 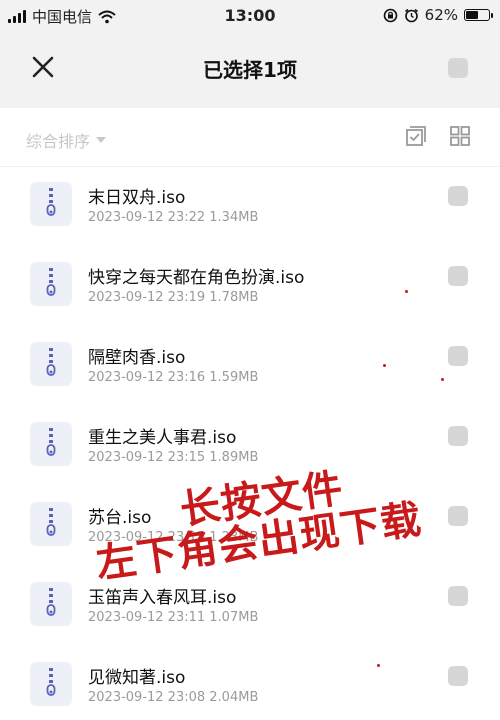 I want to click on file-meta: 2023-09-12 23:15 1.89MB, so click(x=173, y=457).